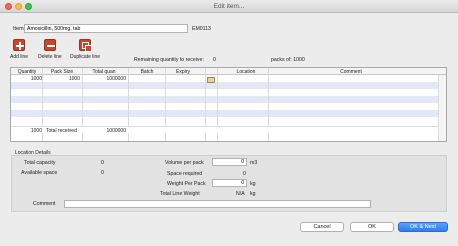 The image size is (458, 246). I want to click on weight-per-pack-input, so click(229, 183).